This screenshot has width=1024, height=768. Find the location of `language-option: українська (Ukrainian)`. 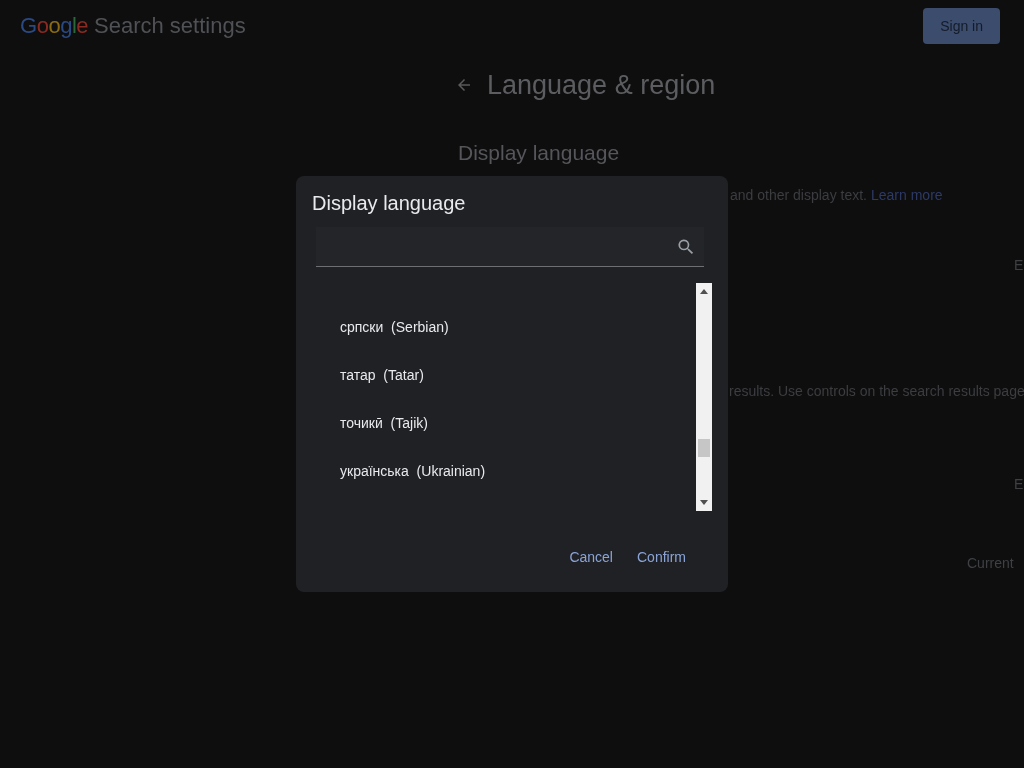

language-option: українська (Ukrainian) is located at coordinates (518, 471).